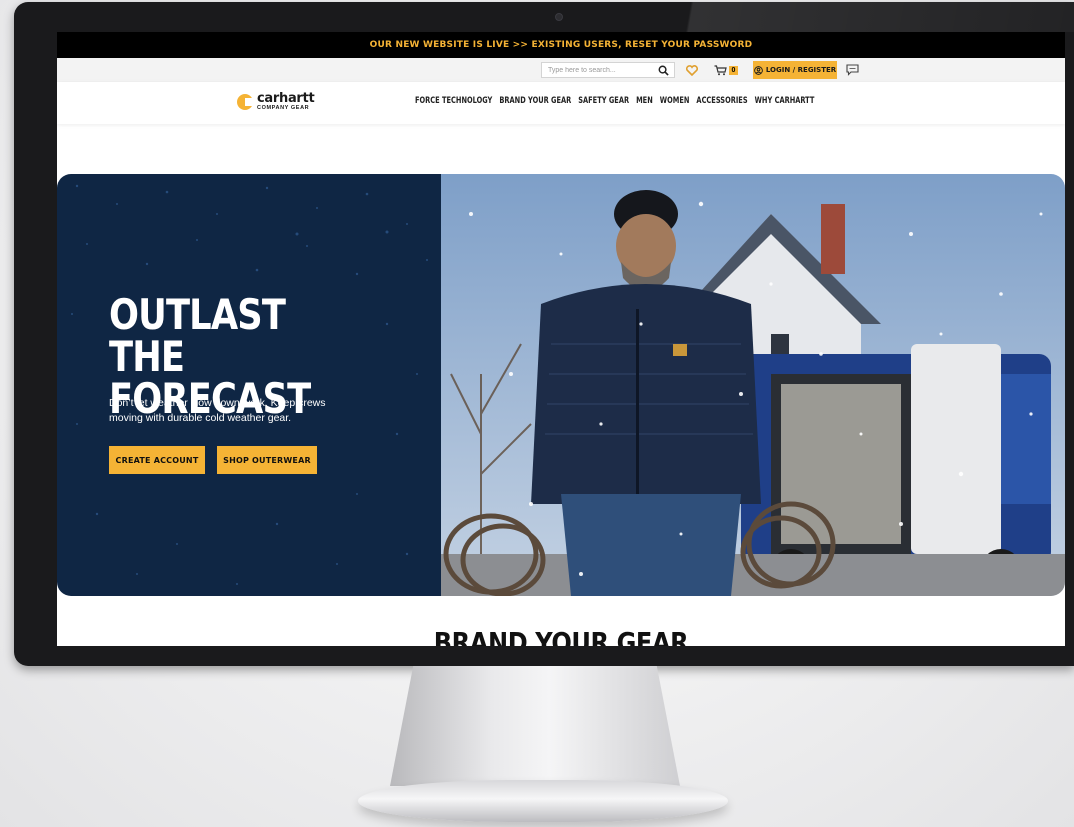 The width and height of the screenshot is (1074, 827). What do you see at coordinates (559, 17) in the screenshot?
I see `camera-icon` at bounding box center [559, 17].